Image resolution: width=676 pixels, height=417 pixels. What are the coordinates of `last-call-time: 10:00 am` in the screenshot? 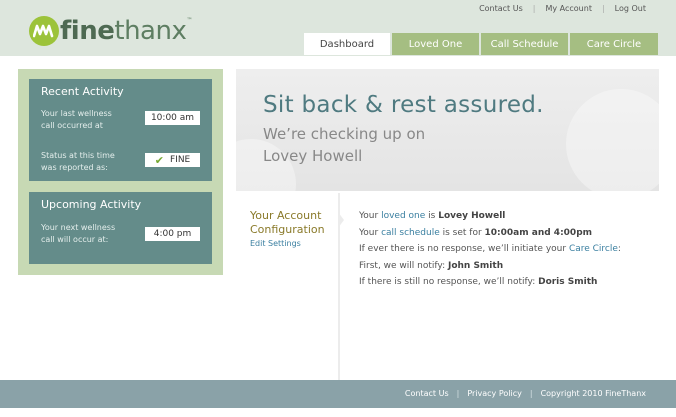 It's located at (172, 118).